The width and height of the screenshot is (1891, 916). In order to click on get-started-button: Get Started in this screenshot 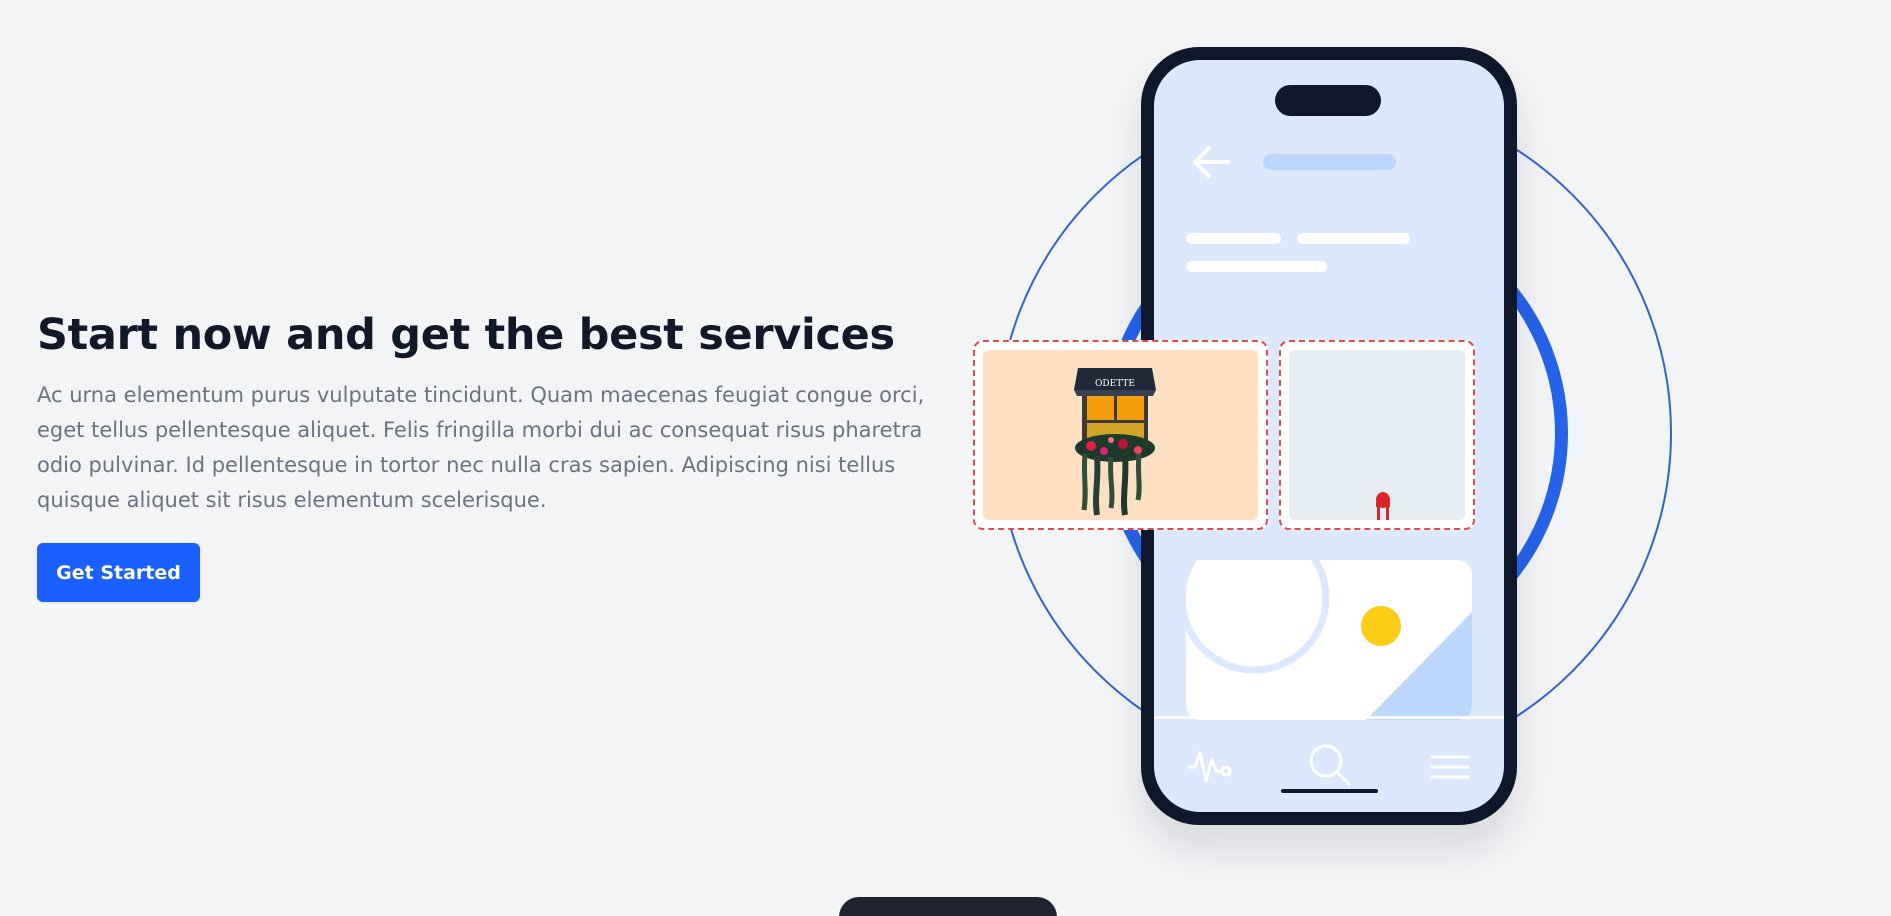, I will do `click(118, 572)`.